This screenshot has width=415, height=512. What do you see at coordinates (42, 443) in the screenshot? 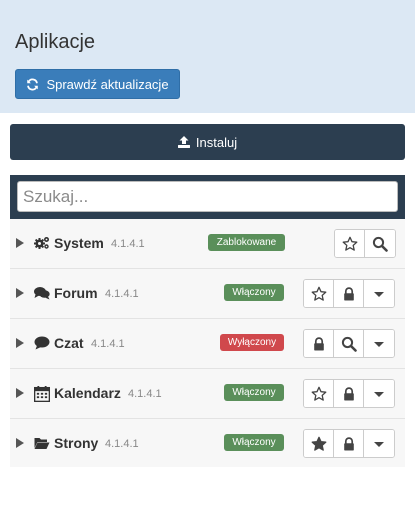
I see `folder-open-icon` at bounding box center [42, 443].